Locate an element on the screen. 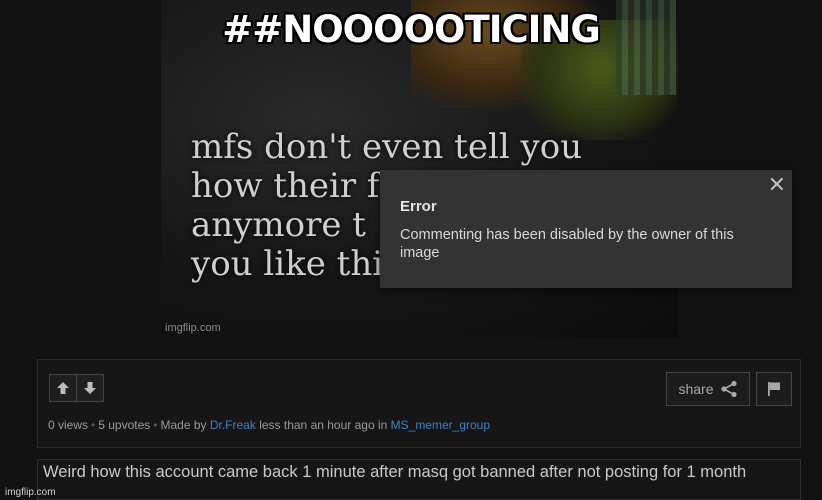  share-icon is located at coordinates (728, 389).